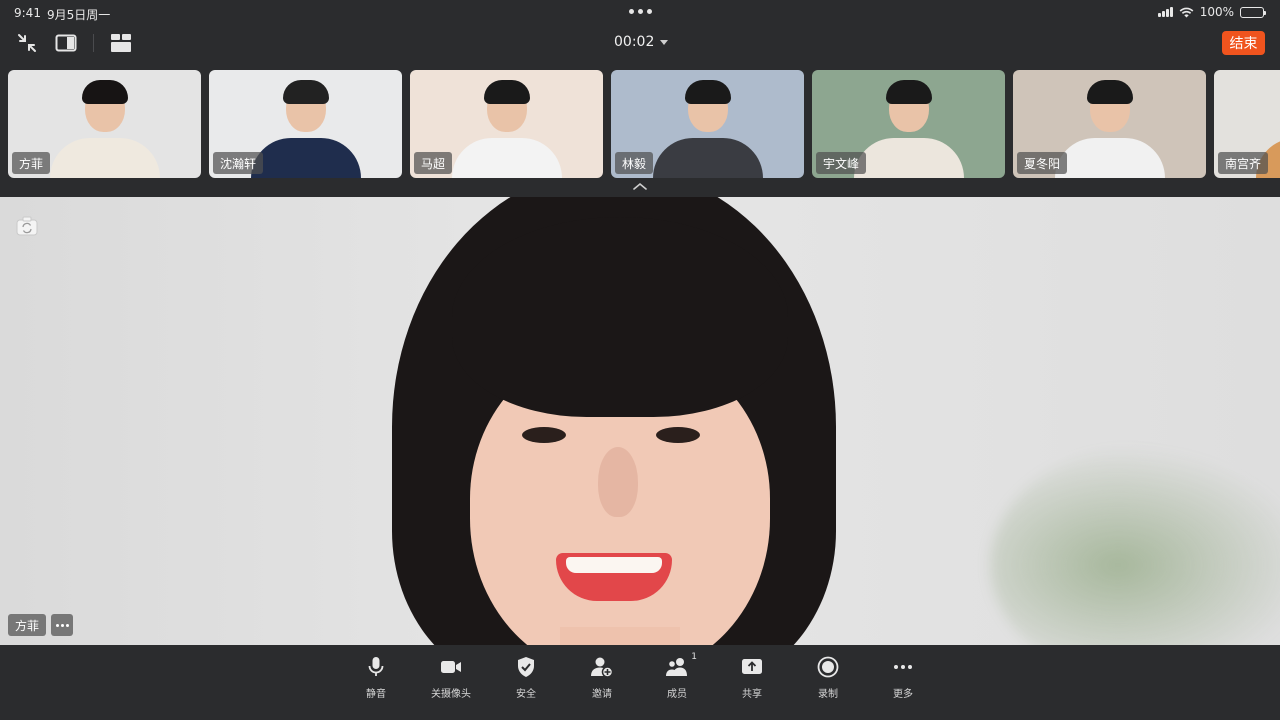 Image resolution: width=1280 pixels, height=720 pixels. What do you see at coordinates (451, 667) in the screenshot?
I see `video-camera-icon` at bounding box center [451, 667].